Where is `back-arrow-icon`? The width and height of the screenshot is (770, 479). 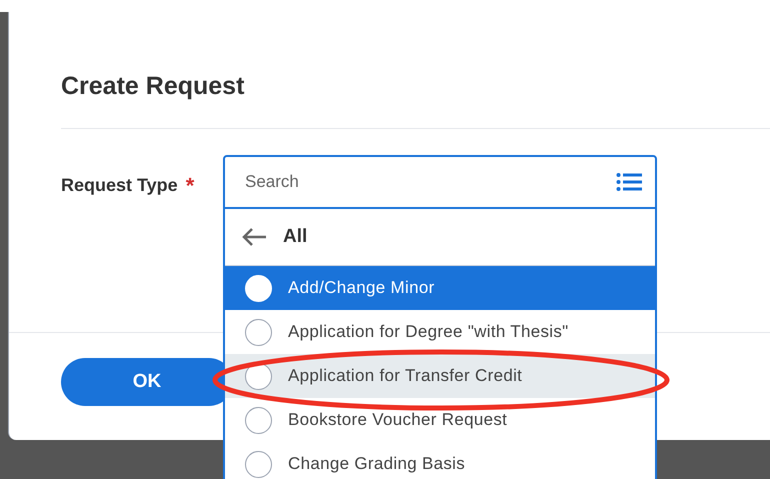
back-arrow-icon is located at coordinates (254, 237).